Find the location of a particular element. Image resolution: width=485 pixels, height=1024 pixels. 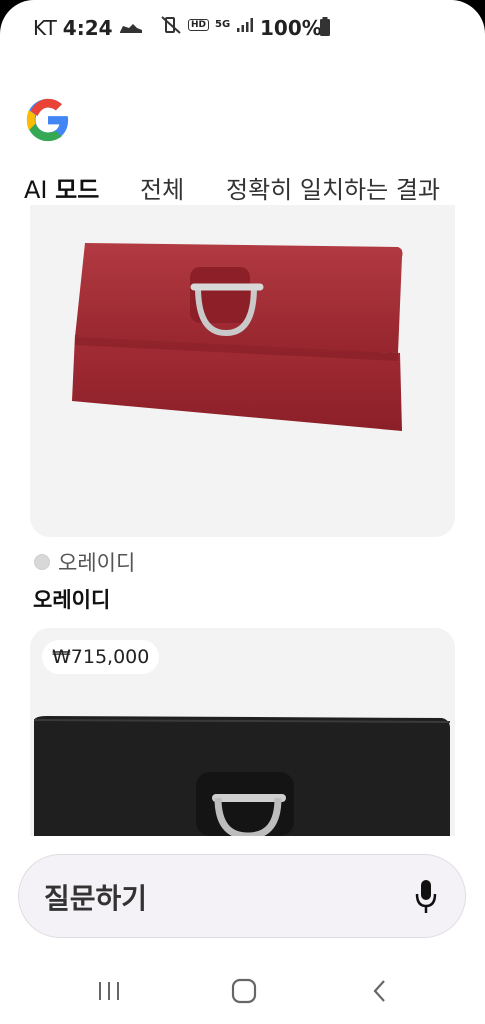

tab-all: 전체 is located at coordinates (162, 187).